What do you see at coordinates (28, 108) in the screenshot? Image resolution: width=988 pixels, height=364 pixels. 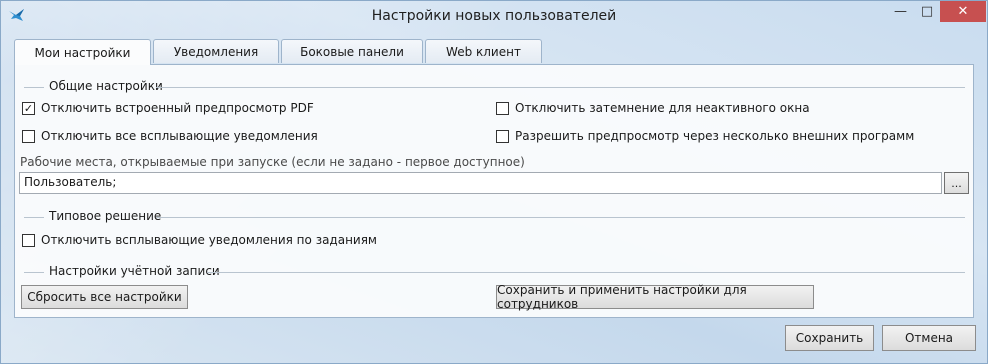 I see `checkbox-box: ✓` at bounding box center [28, 108].